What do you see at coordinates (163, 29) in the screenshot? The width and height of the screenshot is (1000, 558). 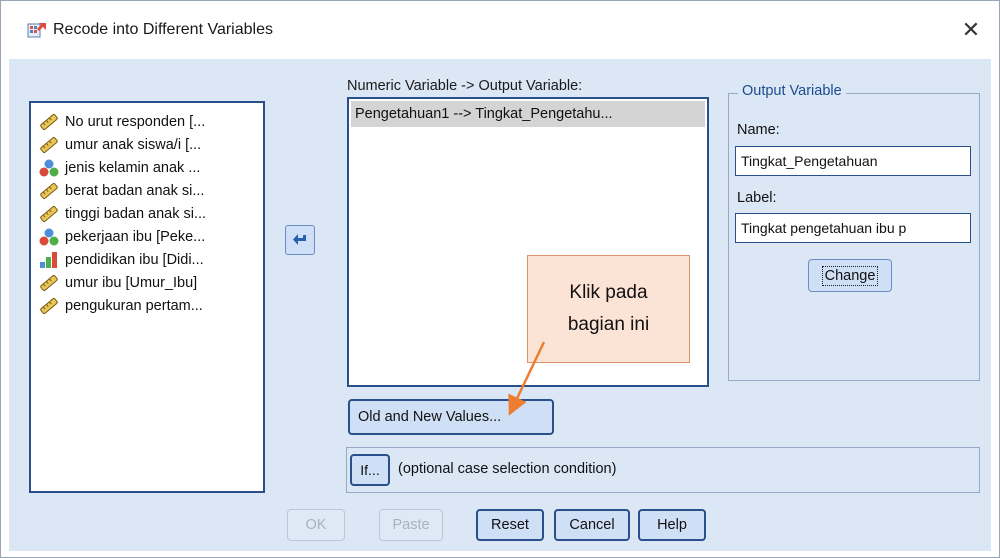 I see `window-title: Recode into Different Variables` at bounding box center [163, 29].